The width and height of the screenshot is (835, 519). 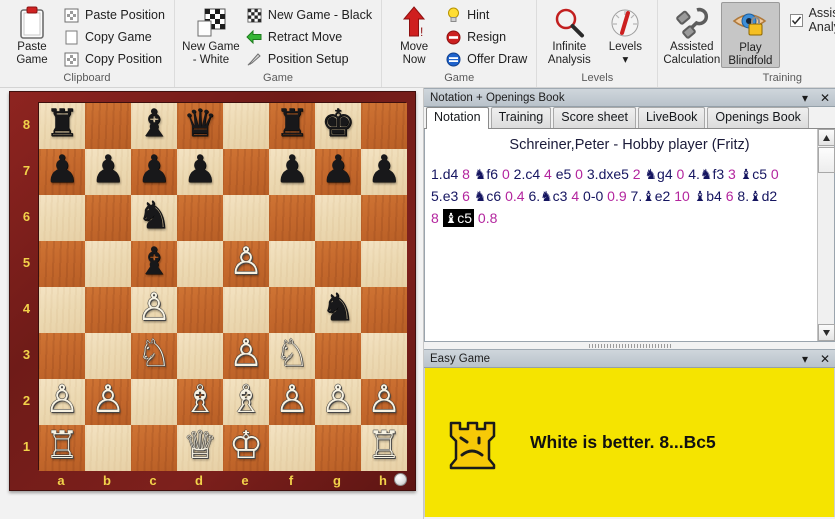 What do you see at coordinates (384, 264) in the screenshot?
I see `square-h5` at bounding box center [384, 264].